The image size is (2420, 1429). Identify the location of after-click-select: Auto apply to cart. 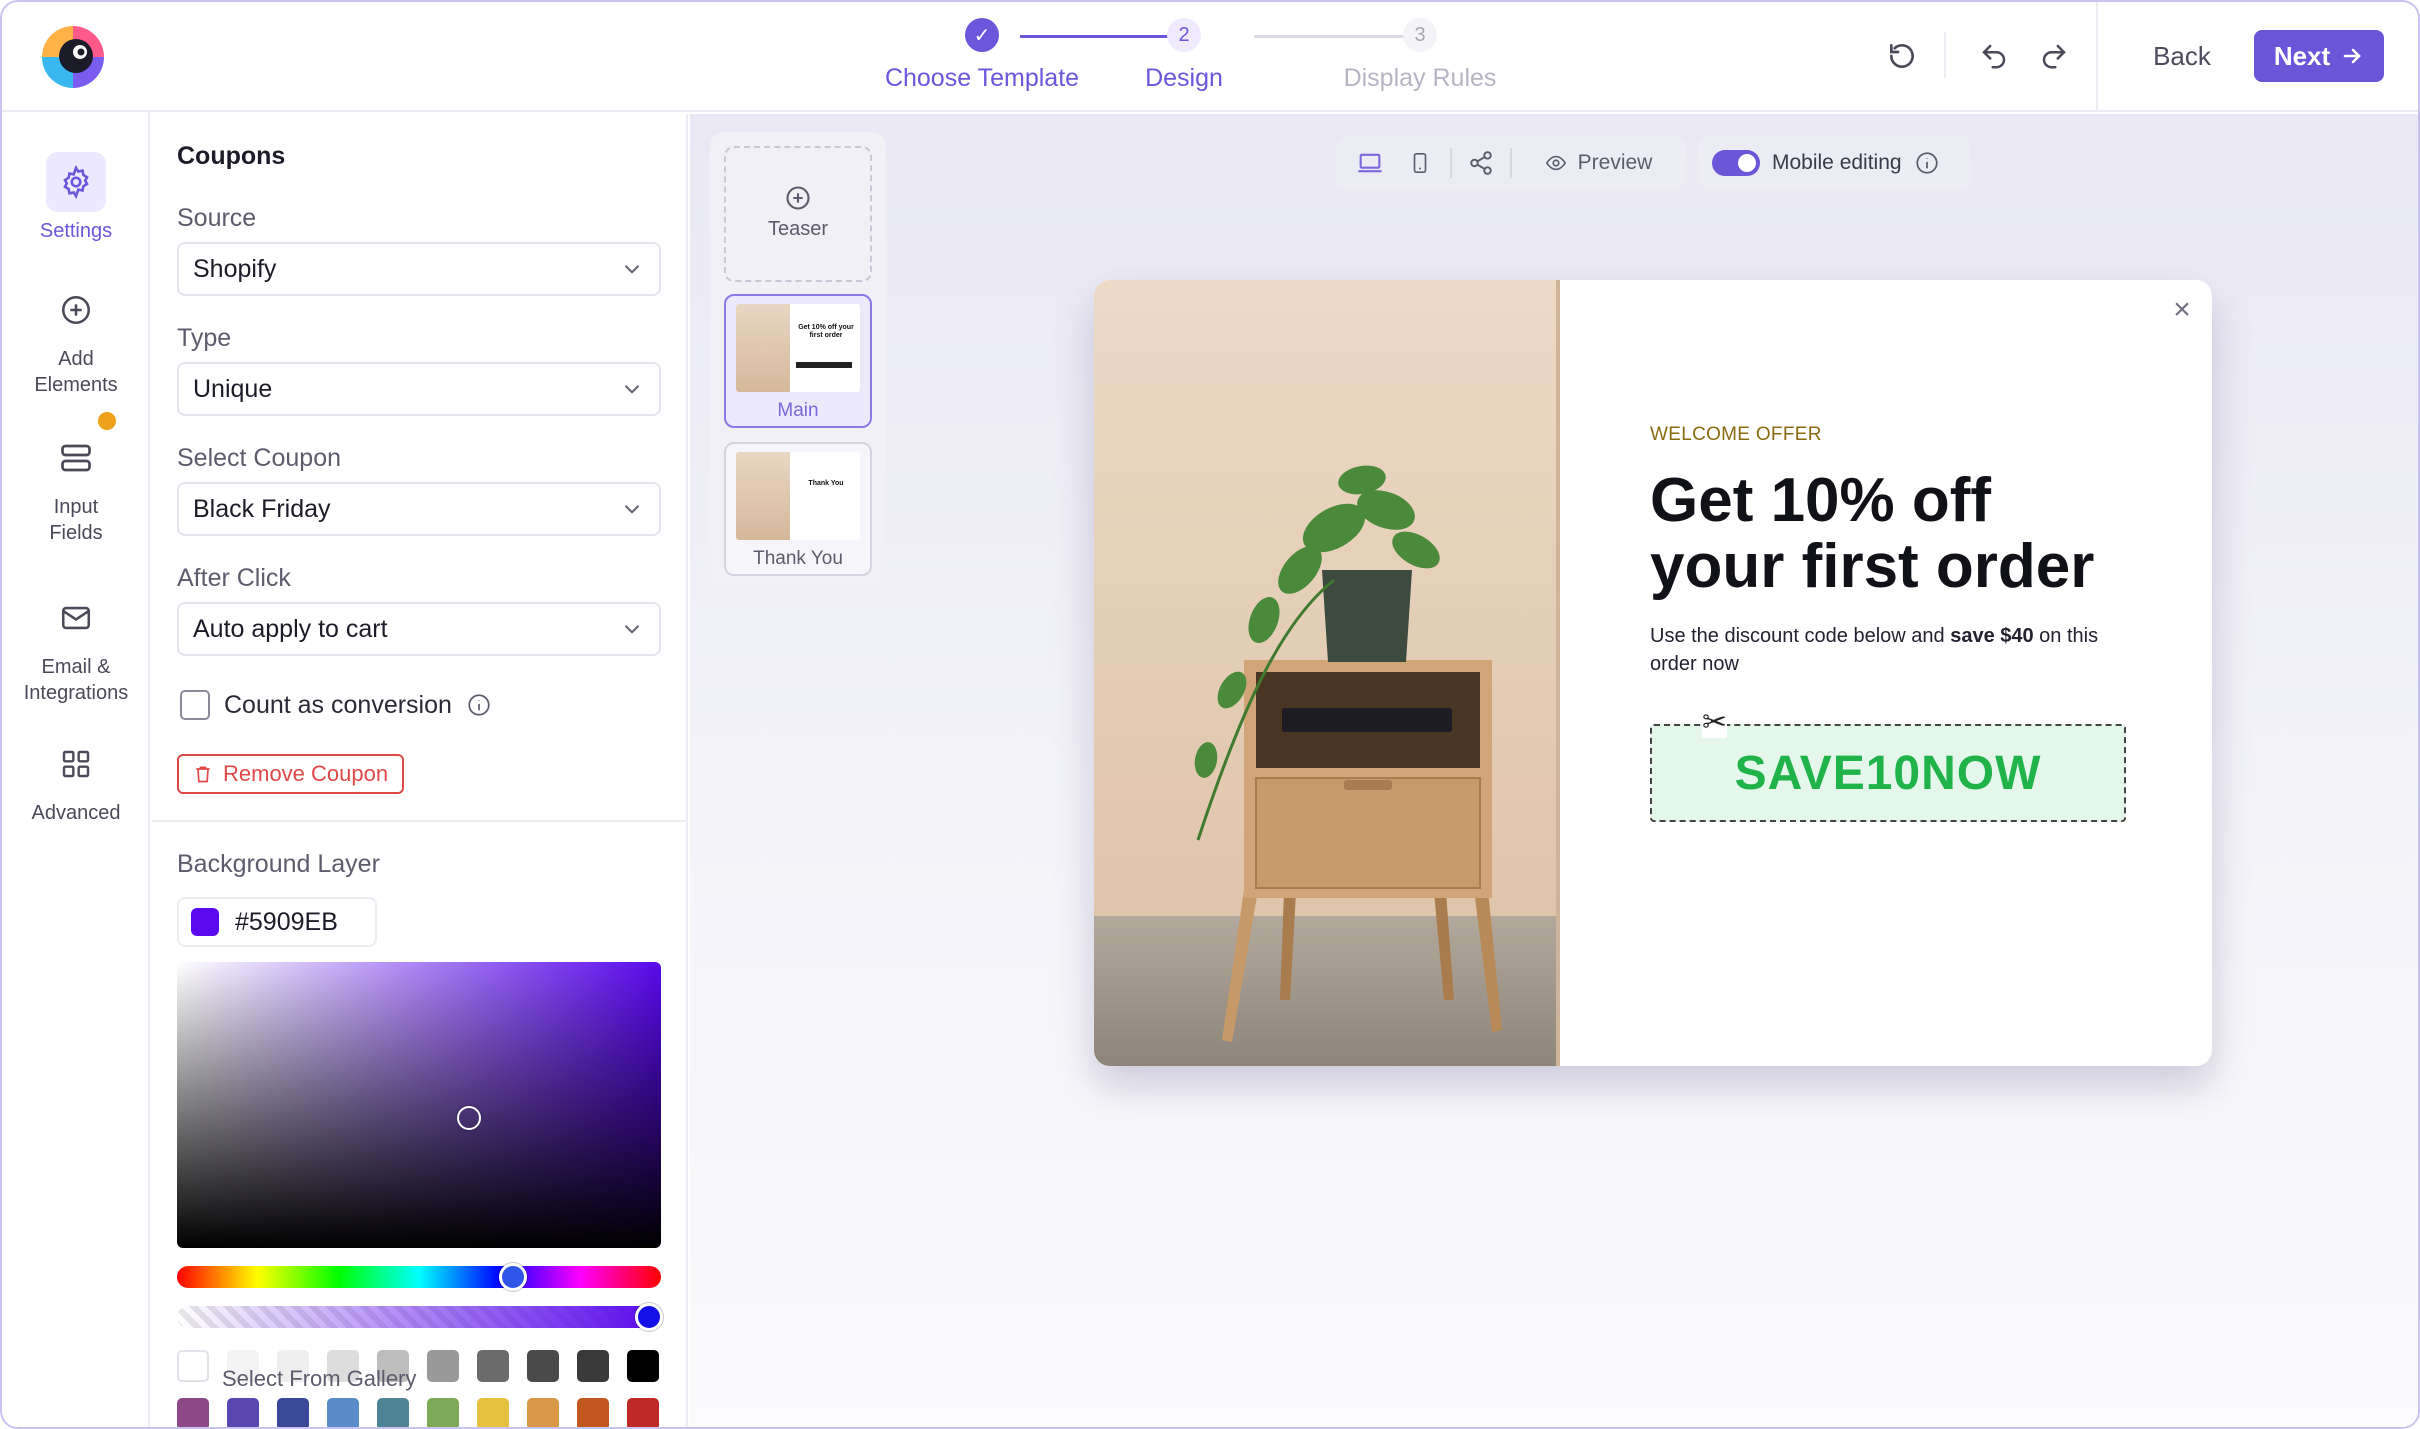
(419, 629).